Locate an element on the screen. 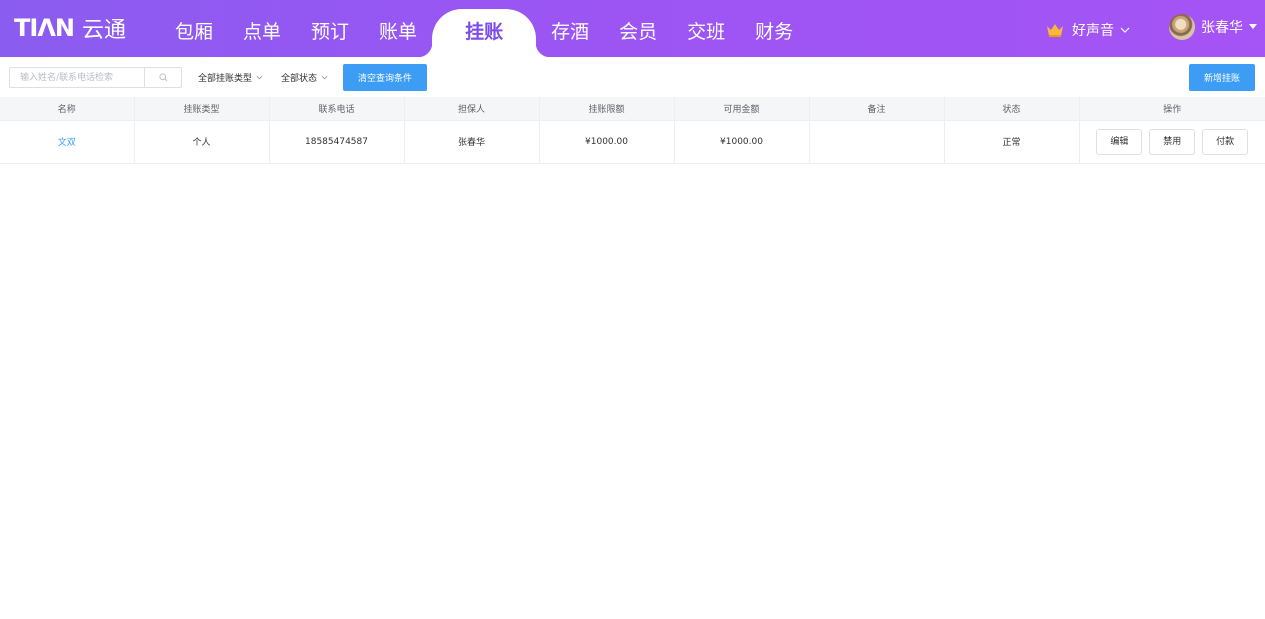  column-header-status: 状态 is located at coordinates (1012, 109).